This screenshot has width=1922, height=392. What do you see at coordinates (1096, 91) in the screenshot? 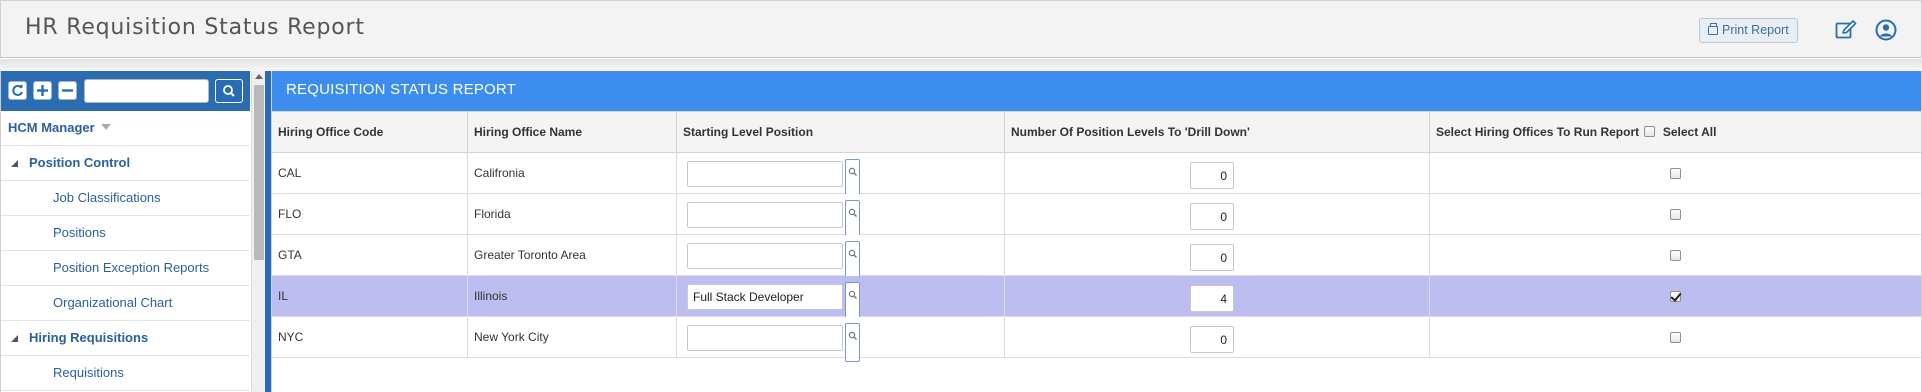
I see `panel-title: REQUISITION STATUS REPORT` at bounding box center [1096, 91].